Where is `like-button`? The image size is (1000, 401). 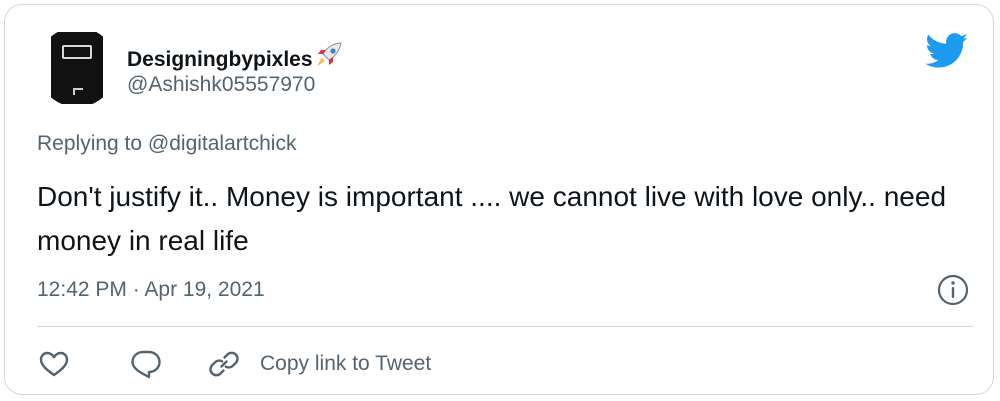
like-button is located at coordinates (54, 364).